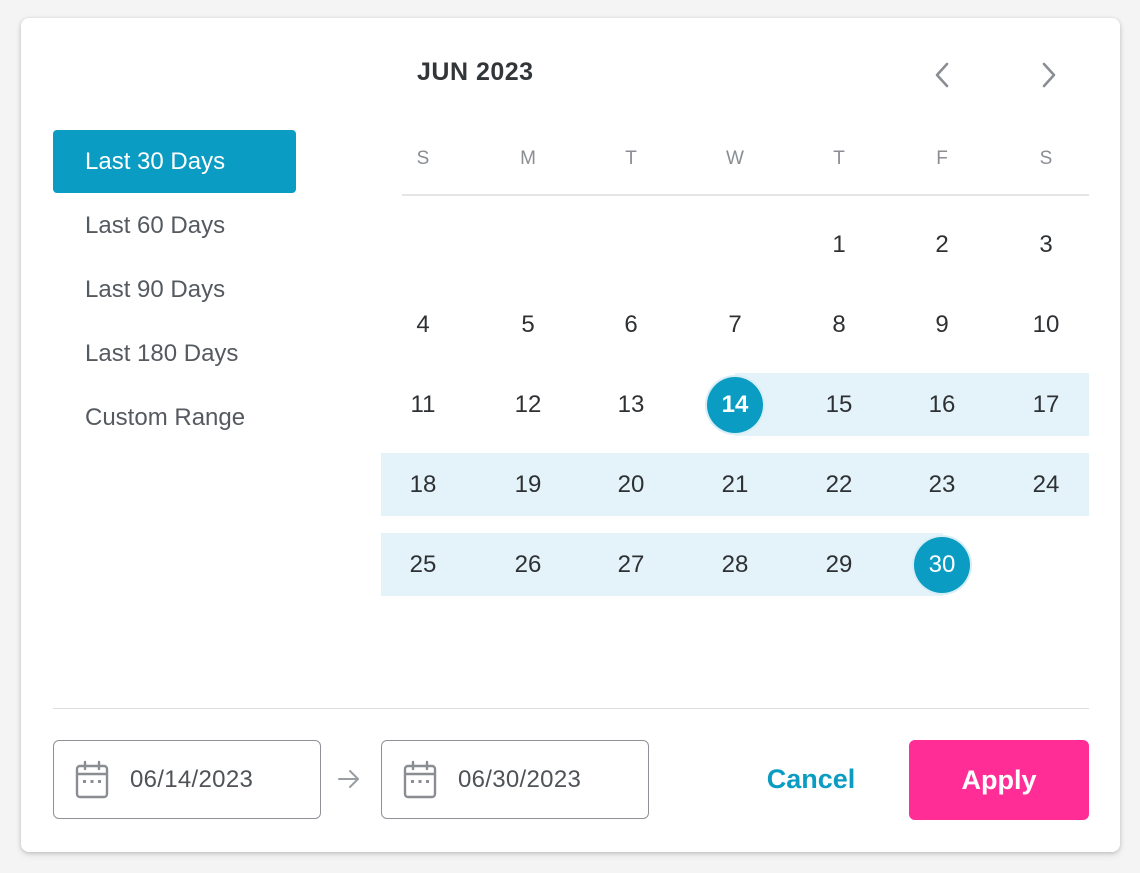 The height and width of the screenshot is (873, 1140). I want to click on day-number: 25, so click(423, 564).